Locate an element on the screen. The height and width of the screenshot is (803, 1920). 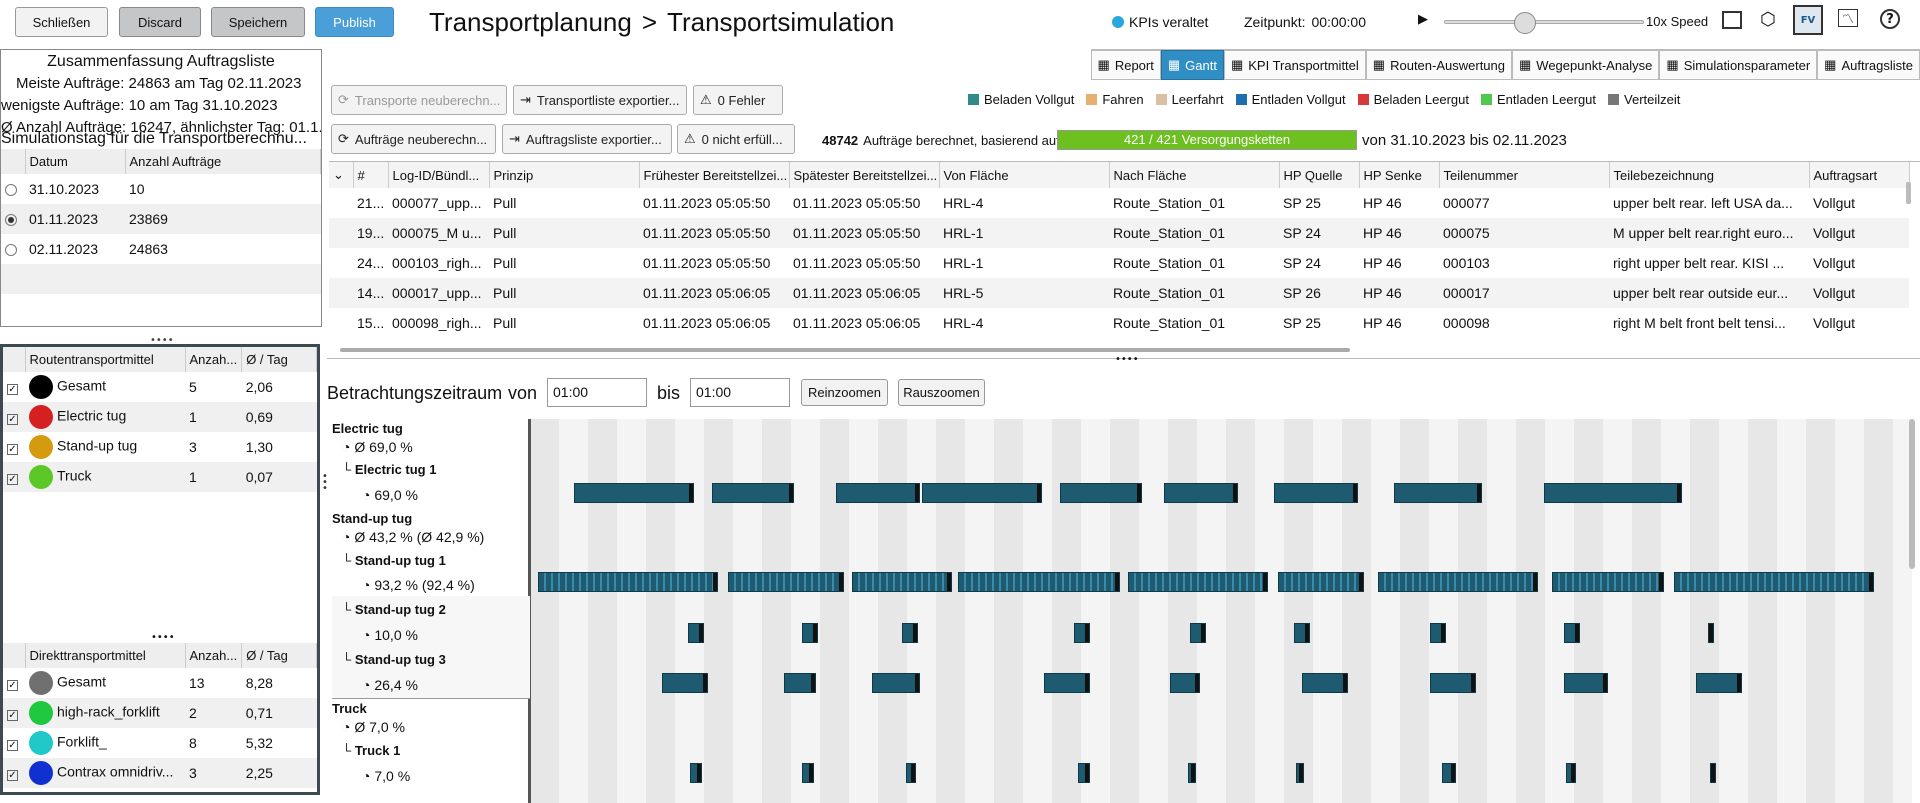
fullscreen-icon is located at coordinates (1732, 20).